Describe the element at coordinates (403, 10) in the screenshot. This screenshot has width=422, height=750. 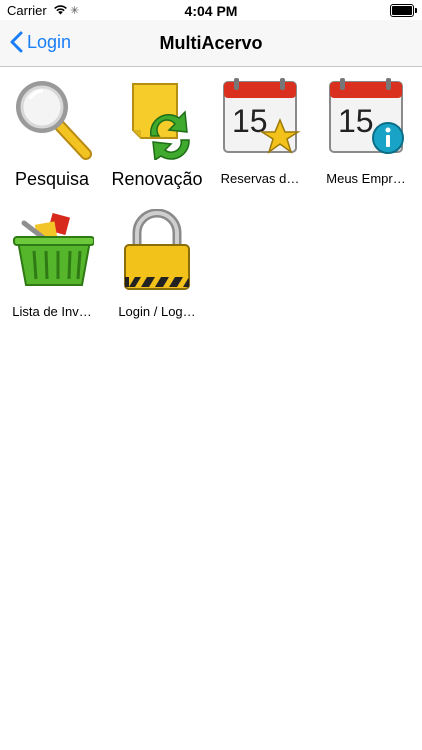
I see `battery-icon` at that location.